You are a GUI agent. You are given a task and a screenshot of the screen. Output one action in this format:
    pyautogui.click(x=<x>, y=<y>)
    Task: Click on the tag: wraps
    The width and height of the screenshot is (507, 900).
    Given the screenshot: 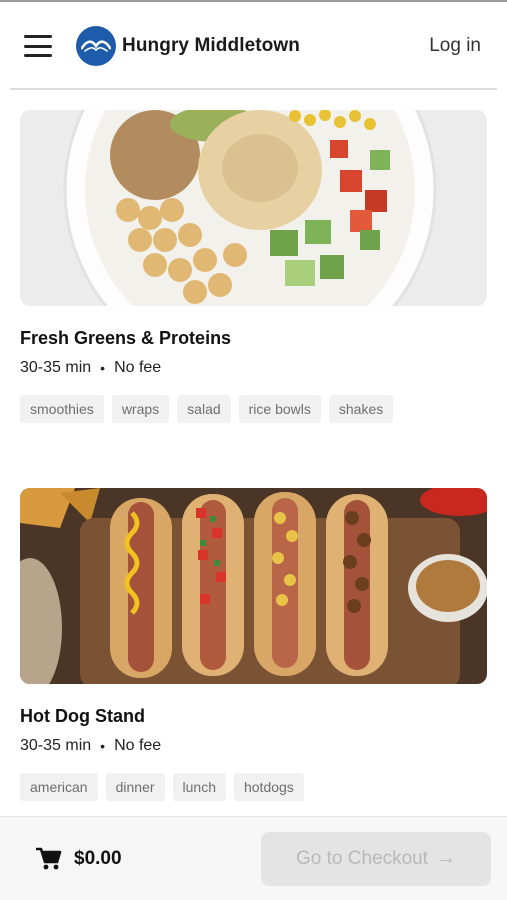 What is the action you would take?
    pyautogui.click(x=140, y=409)
    